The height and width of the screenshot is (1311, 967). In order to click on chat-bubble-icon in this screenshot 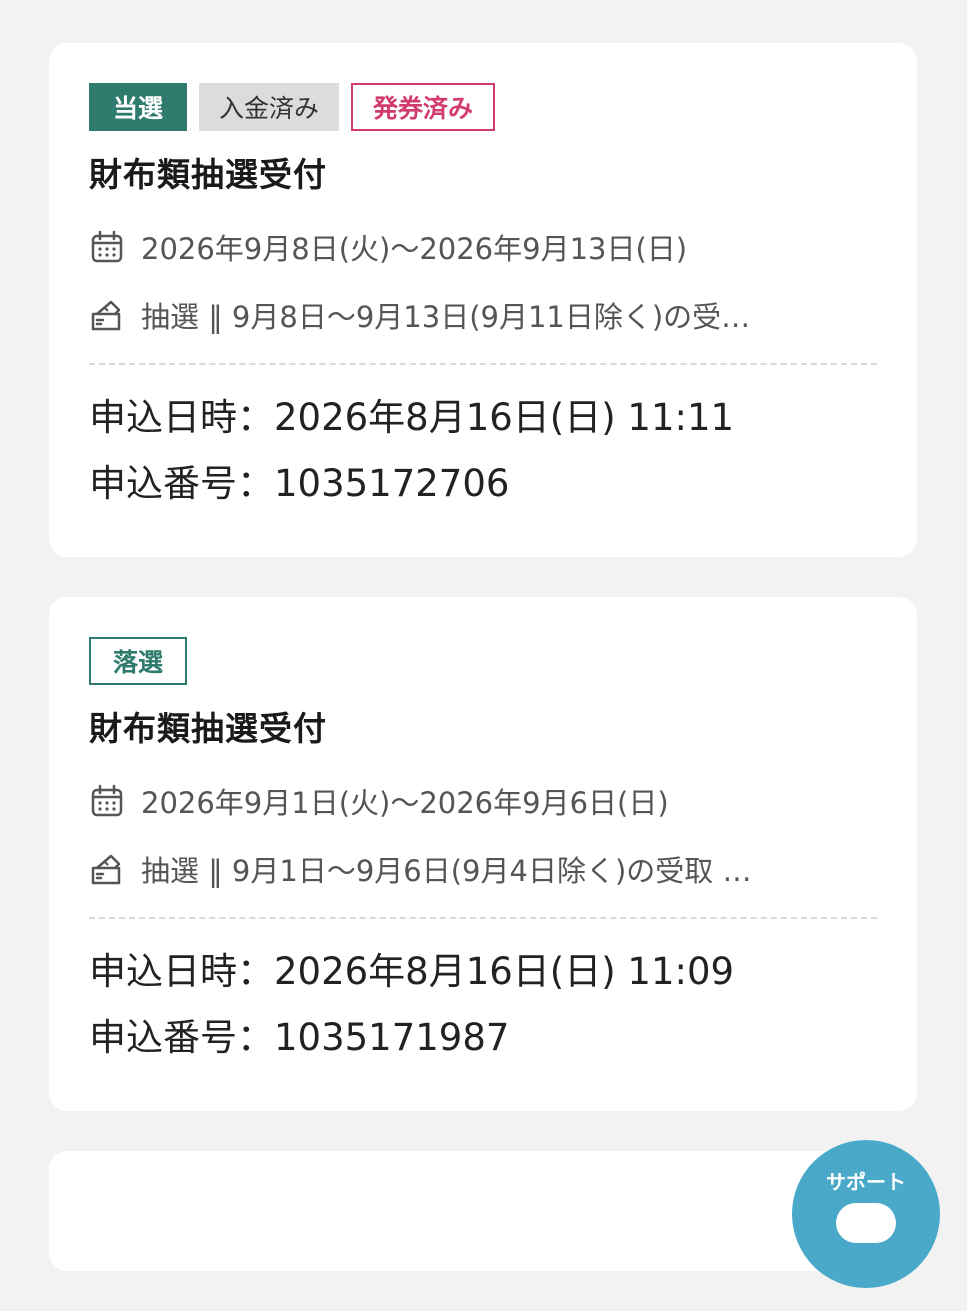, I will do `click(866, 1223)`.